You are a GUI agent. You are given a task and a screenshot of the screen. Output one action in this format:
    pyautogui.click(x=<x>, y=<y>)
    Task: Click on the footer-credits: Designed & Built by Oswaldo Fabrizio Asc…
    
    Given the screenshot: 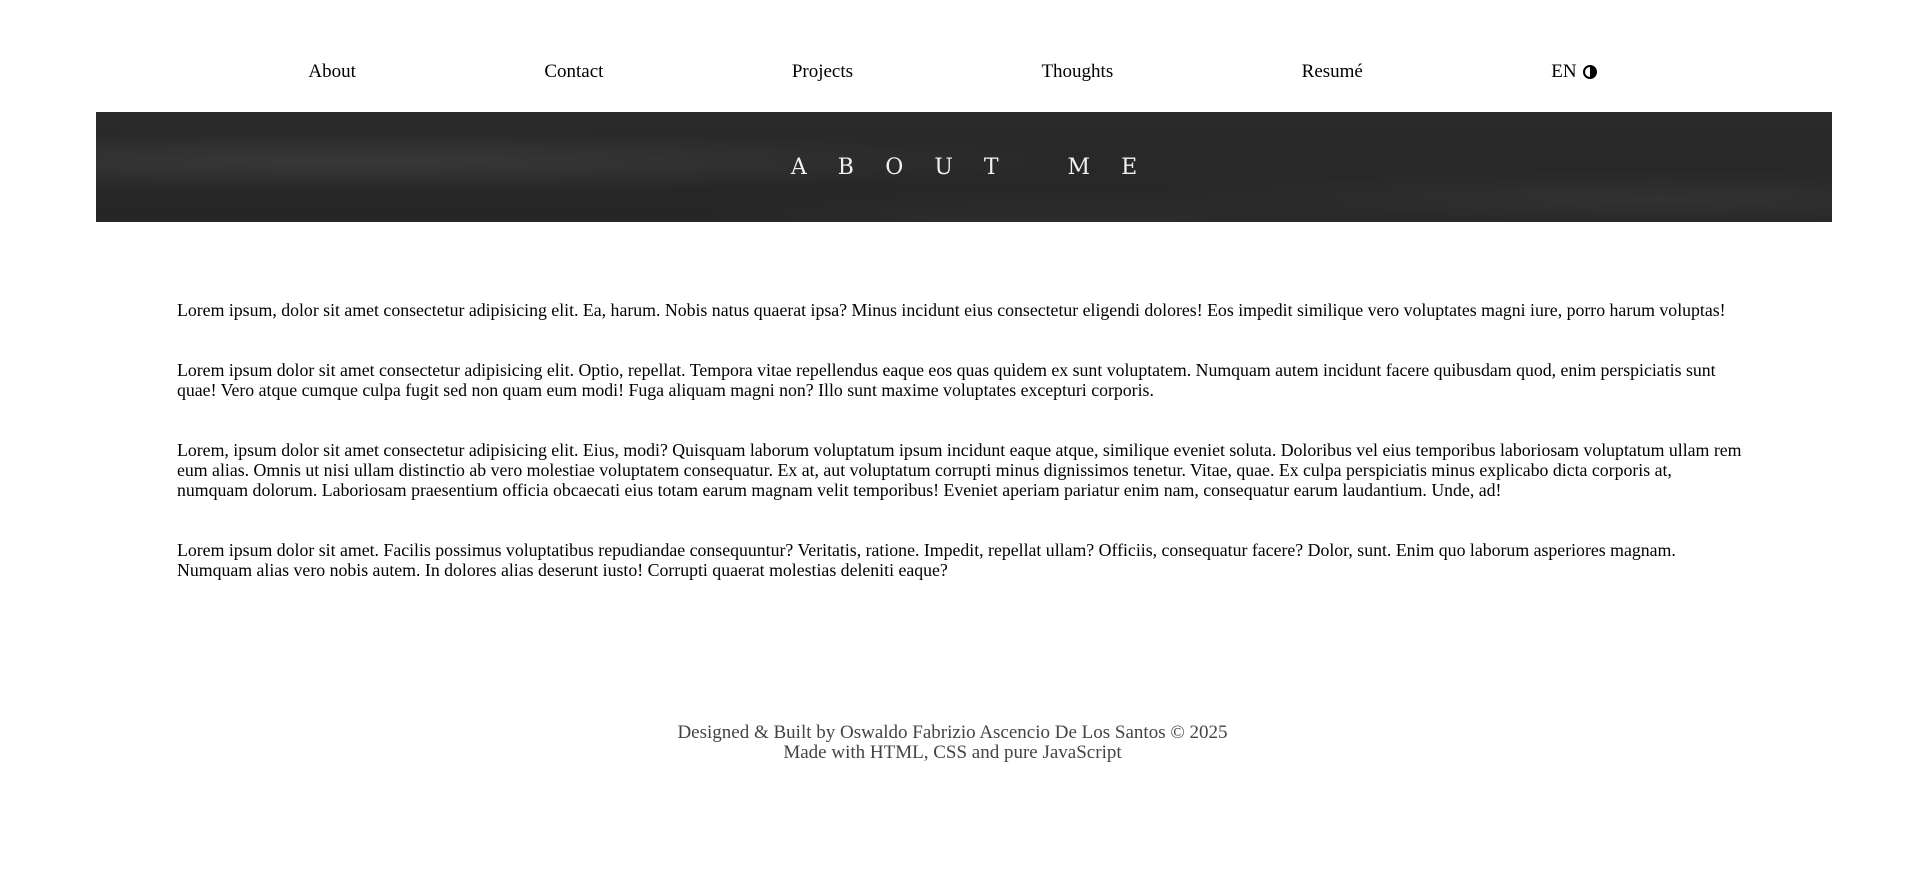 What is the action you would take?
    pyautogui.click(x=952, y=732)
    